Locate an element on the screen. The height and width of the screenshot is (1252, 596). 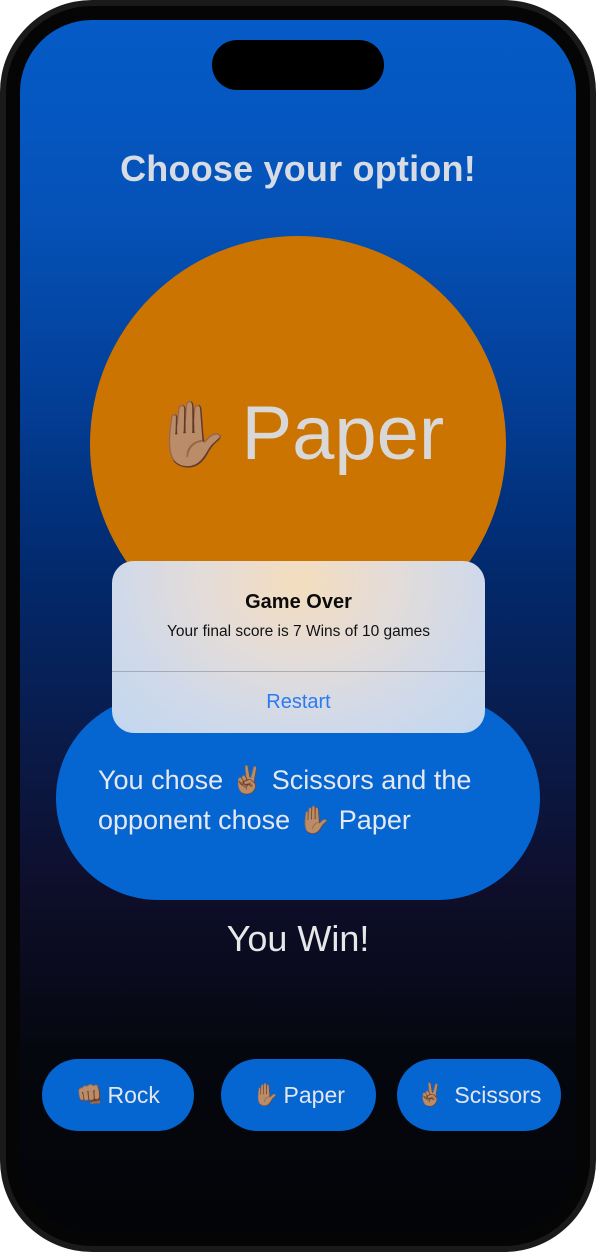
rock-button: 👊🏽 Rock is located at coordinates (118, 1095).